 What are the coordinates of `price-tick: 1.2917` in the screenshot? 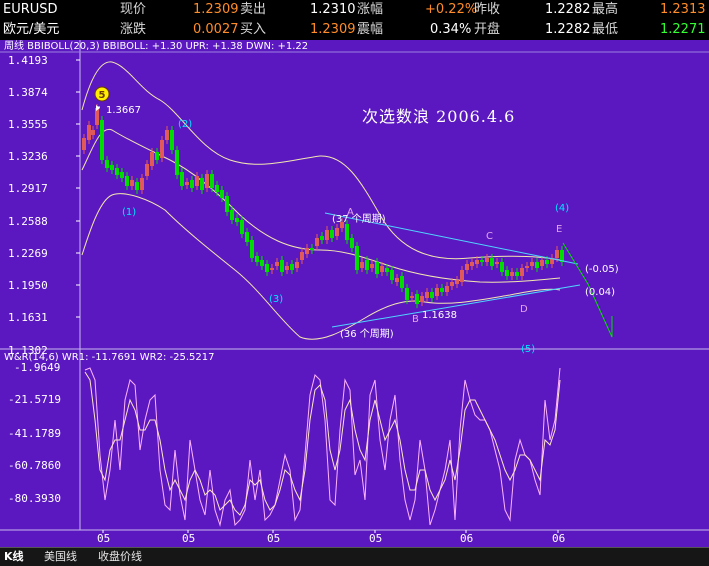 It's located at (28, 188).